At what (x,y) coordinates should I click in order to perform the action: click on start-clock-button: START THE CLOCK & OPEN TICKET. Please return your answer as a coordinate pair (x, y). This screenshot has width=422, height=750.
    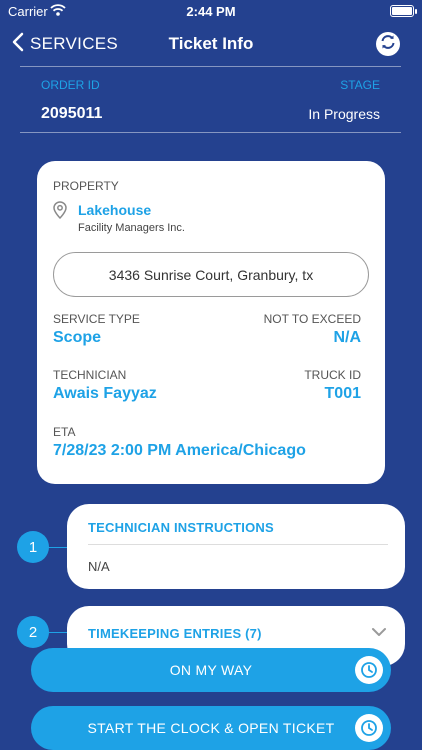
    Looking at the image, I should click on (211, 728).